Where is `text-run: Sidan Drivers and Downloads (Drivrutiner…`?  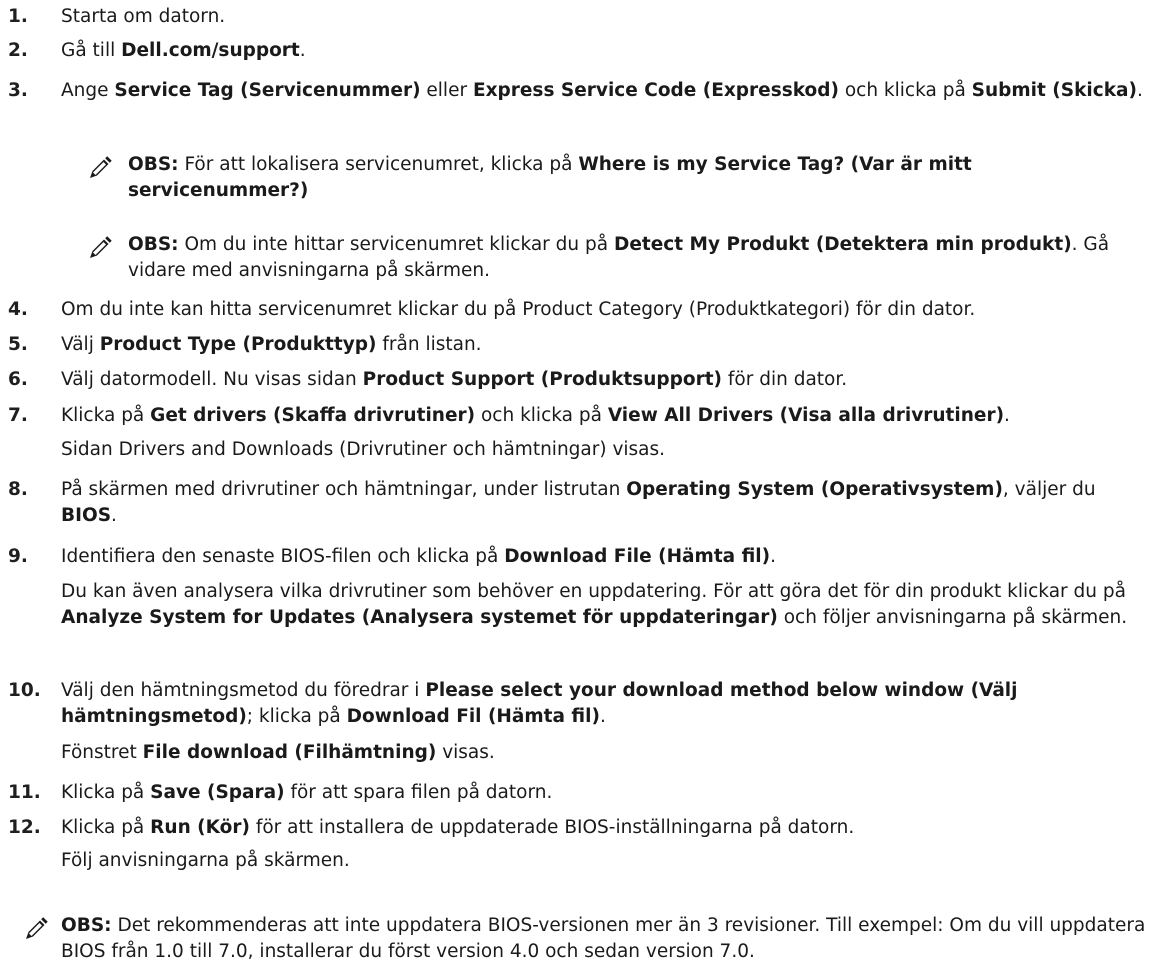
text-run: Sidan Drivers and Downloads (Drivrutiner… is located at coordinates (363, 449).